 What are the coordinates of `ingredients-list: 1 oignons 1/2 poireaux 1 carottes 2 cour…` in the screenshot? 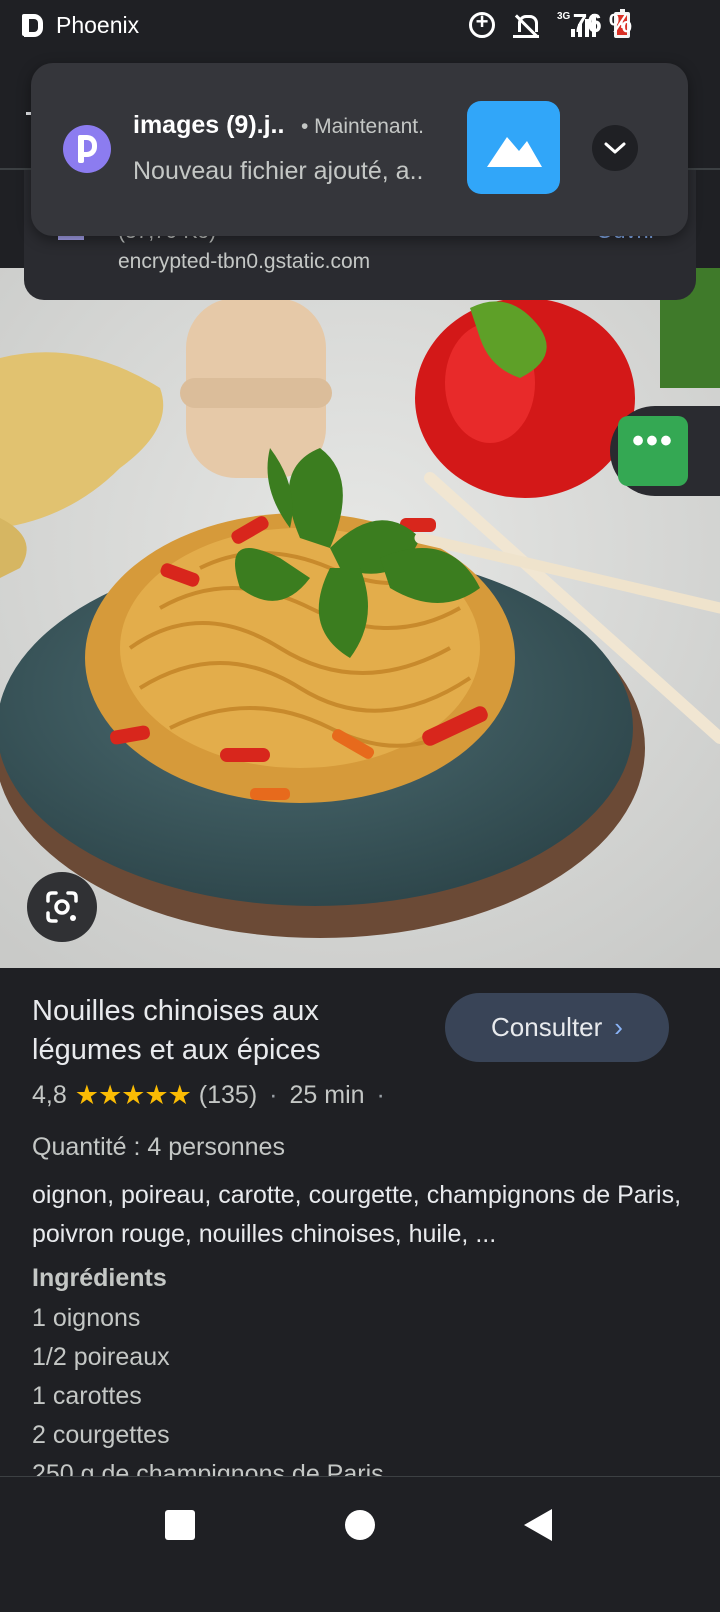 It's located at (208, 1389).